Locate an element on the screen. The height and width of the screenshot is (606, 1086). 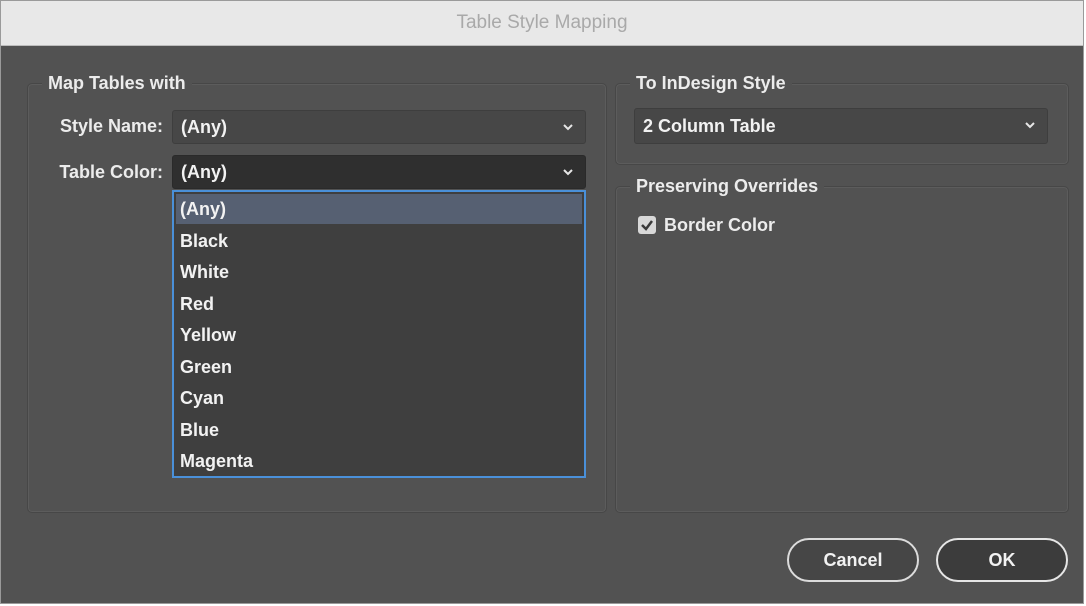
dropdown-option: Green is located at coordinates (379, 367).